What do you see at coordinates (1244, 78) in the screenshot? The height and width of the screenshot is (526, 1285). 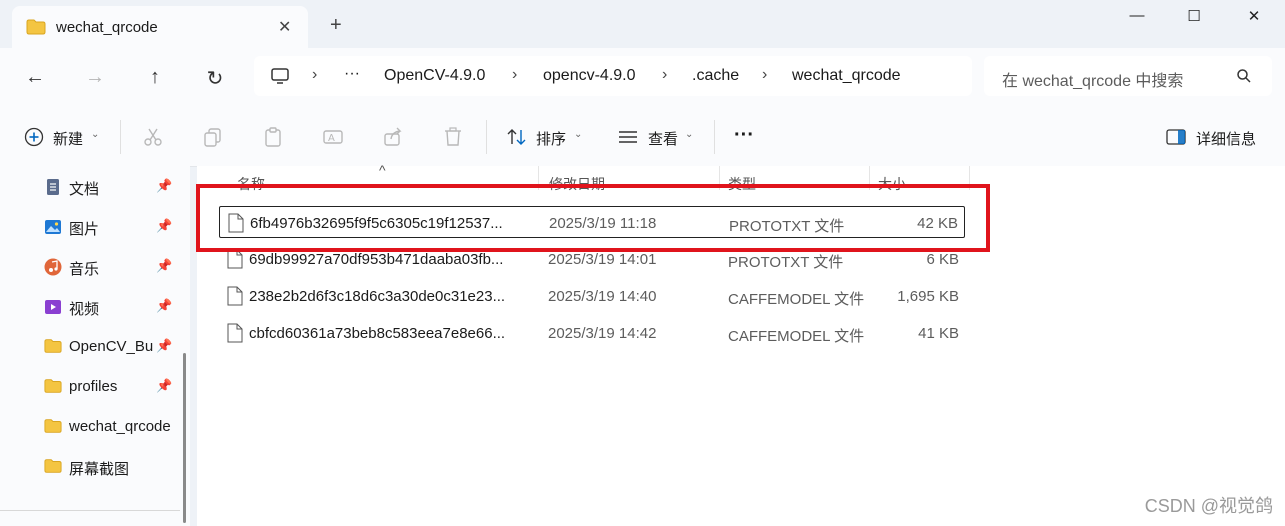 I see `search-icon` at bounding box center [1244, 78].